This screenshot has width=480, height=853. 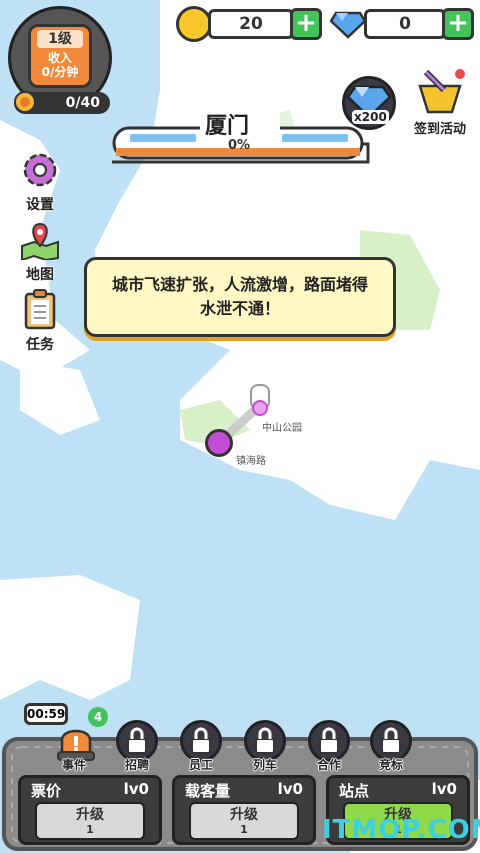 What do you see at coordinates (40, 242) in the screenshot?
I see `map-icon` at bounding box center [40, 242].